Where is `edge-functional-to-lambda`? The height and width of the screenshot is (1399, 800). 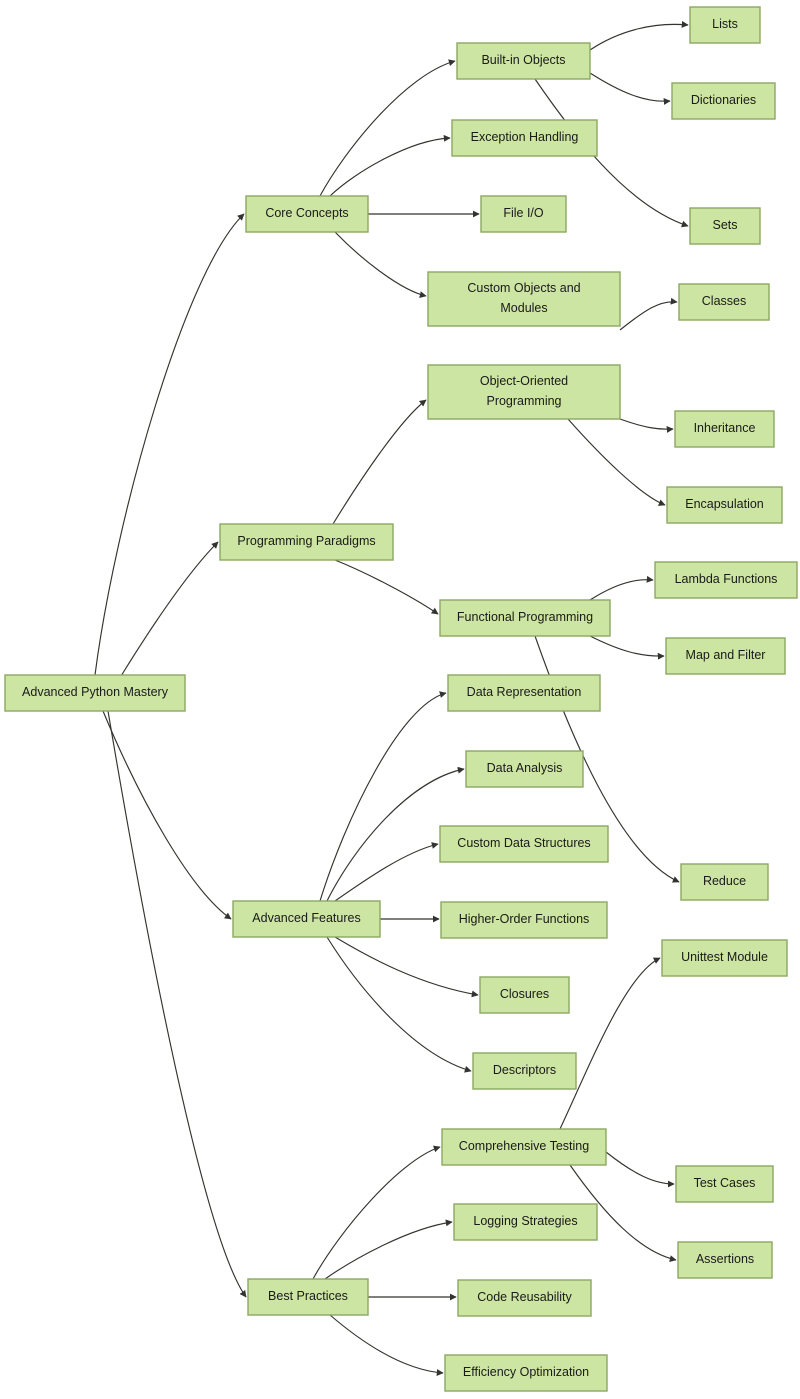
edge-functional-to-lambda is located at coordinates (621, 588).